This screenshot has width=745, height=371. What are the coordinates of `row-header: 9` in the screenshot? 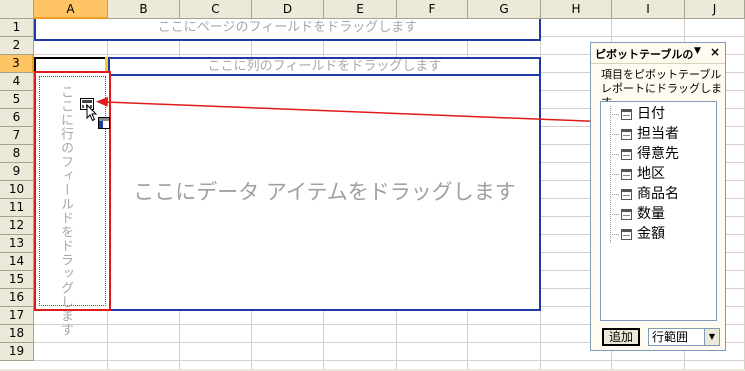 It's located at (17, 172).